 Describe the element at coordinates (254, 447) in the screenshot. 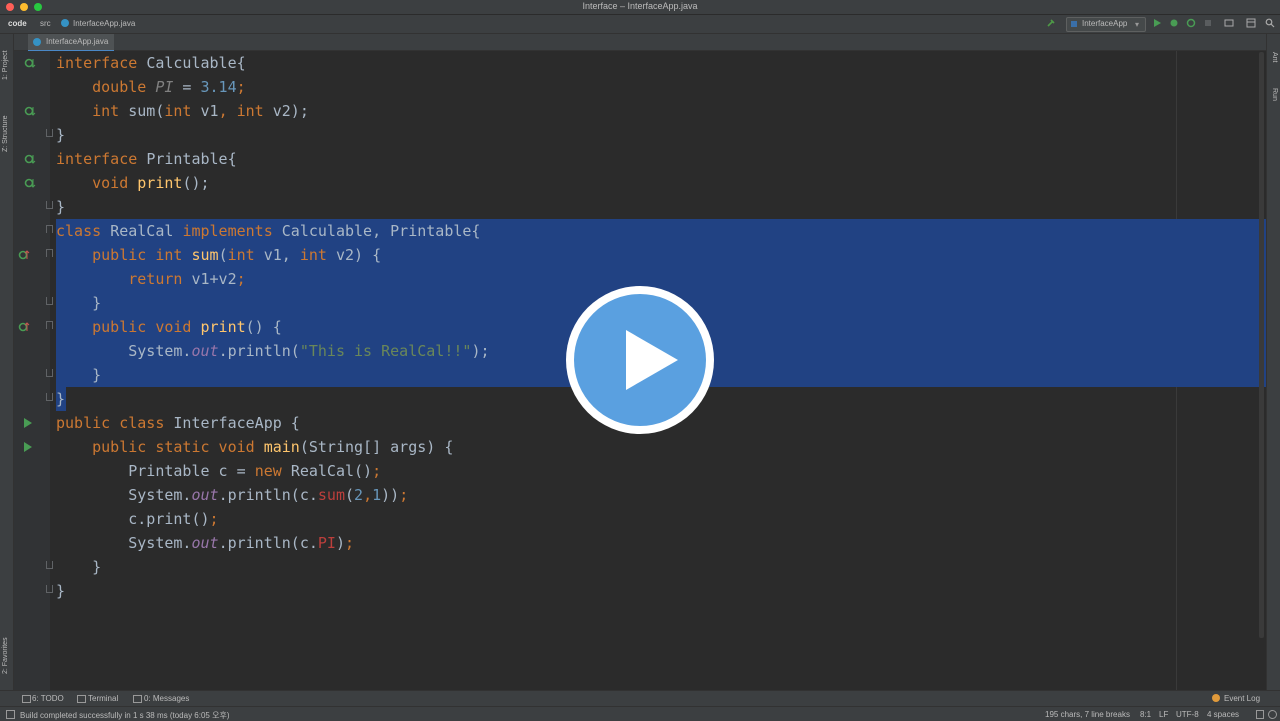

I see `code-line: public static void main(String[] args) {` at that location.